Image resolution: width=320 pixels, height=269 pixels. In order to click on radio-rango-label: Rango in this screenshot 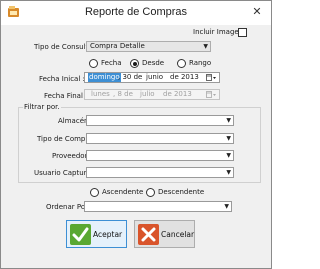, I will do `click(200, 63)`.